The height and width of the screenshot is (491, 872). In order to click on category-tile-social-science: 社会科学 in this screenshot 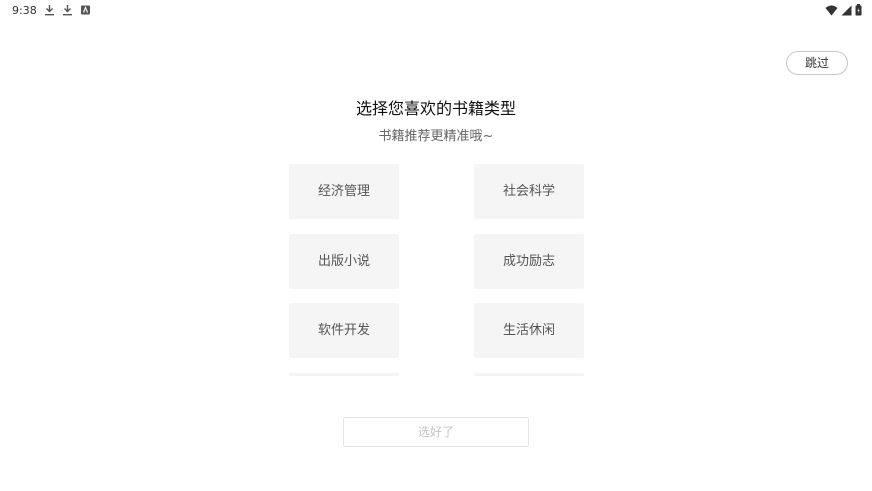, I will do `click(529, 191)`.